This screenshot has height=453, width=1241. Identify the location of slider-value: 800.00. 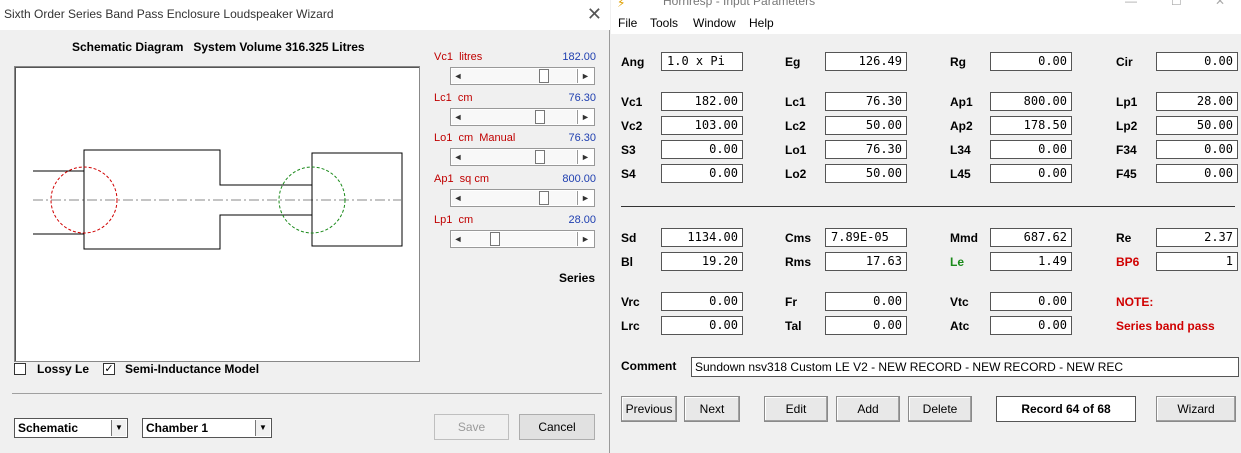
(579, 179).